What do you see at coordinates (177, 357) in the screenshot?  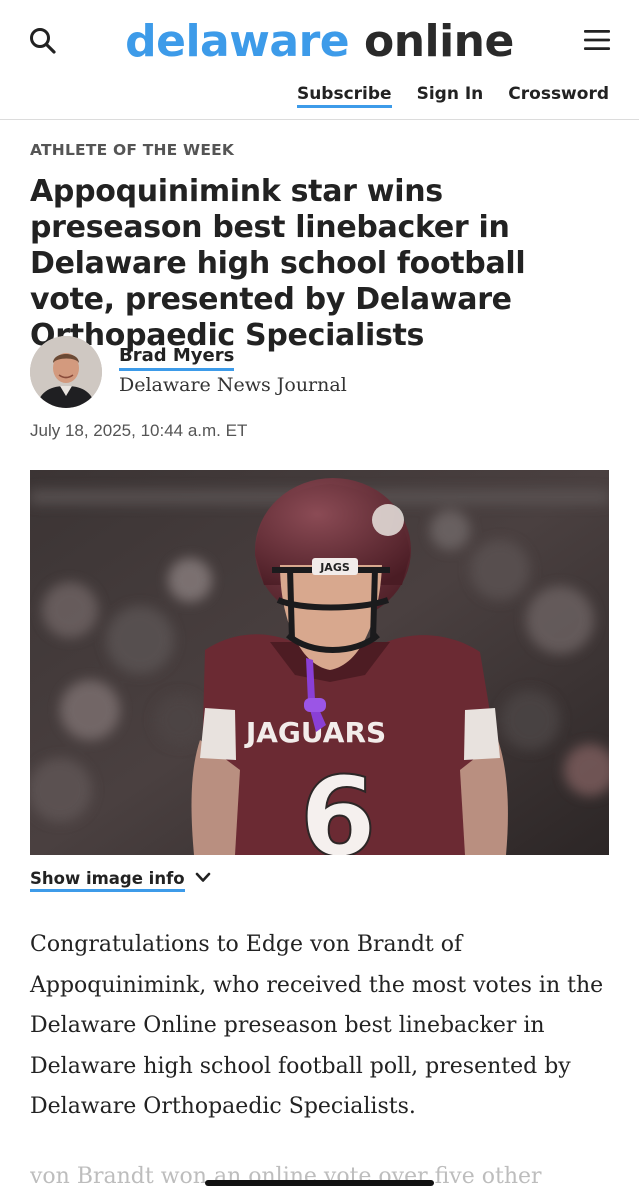 I see `author-name-link: Brad Myers` at bounding box center [177, 357].